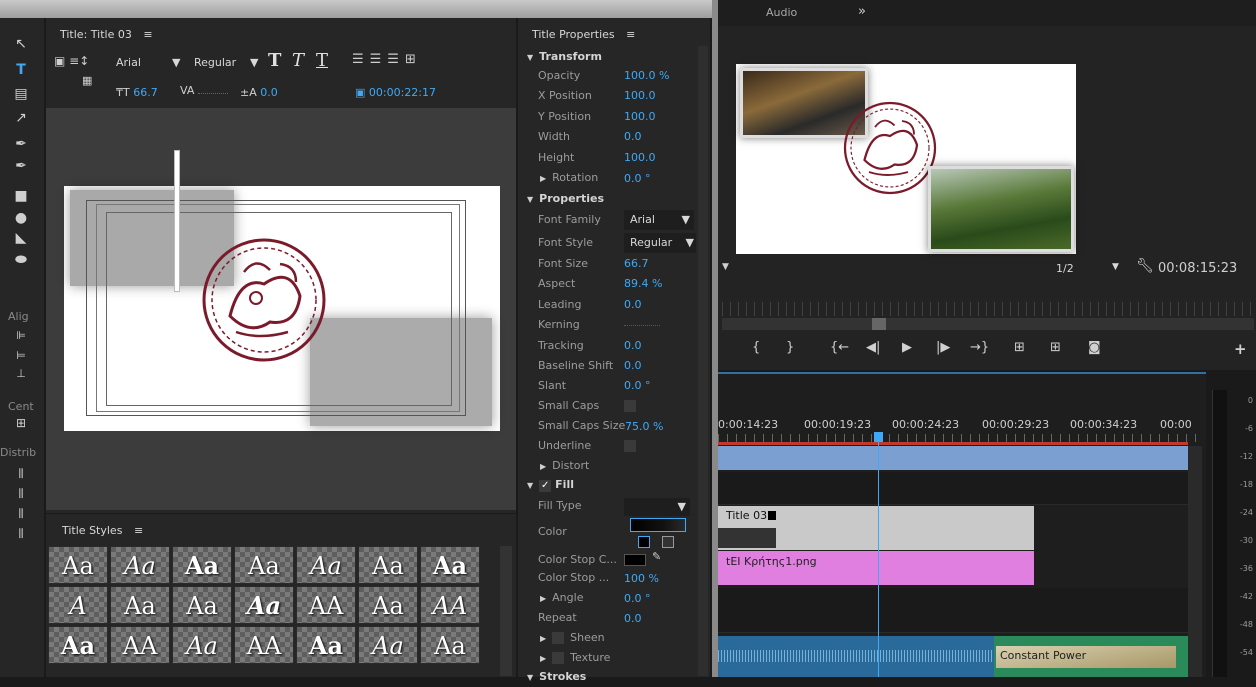 Image resolution: width=1256 pixels, height=687 pixels. Describe the element at coordinates (21, 94) in the screenshot. I see `area-type-tool-icon: ▤` at that location.